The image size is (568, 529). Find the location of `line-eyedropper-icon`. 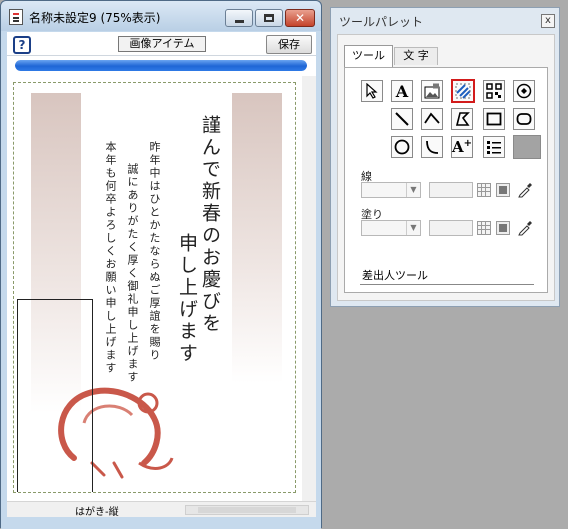

line-eyedropper-icon is located at coordinates (525, 190).